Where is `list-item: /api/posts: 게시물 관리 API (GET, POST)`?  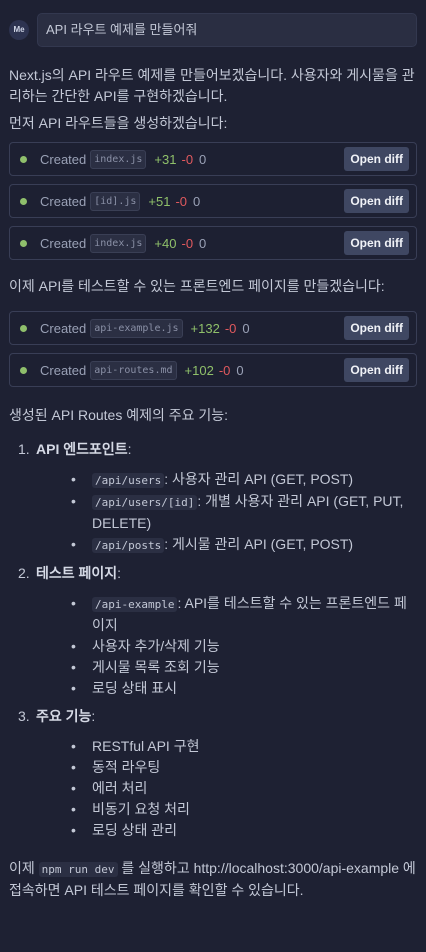
list-item: /api/posts: 게시물 관리 API (GET, POST) is located at coordinates (226, 545).